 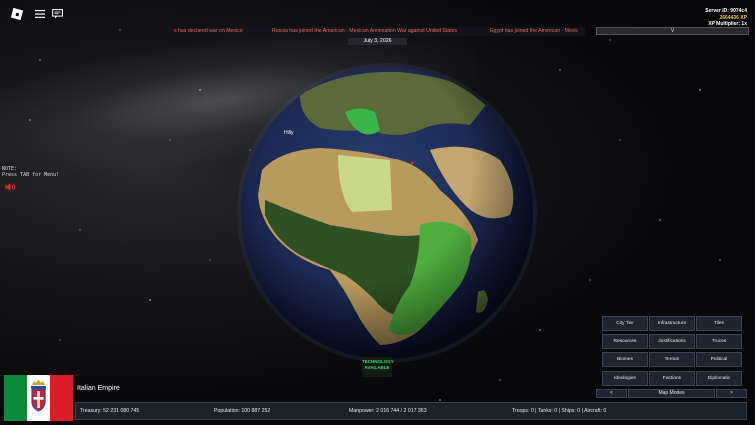 I want to click on map-mode-infrastructure-button: Infrastructure, so click(x=672, y=323).